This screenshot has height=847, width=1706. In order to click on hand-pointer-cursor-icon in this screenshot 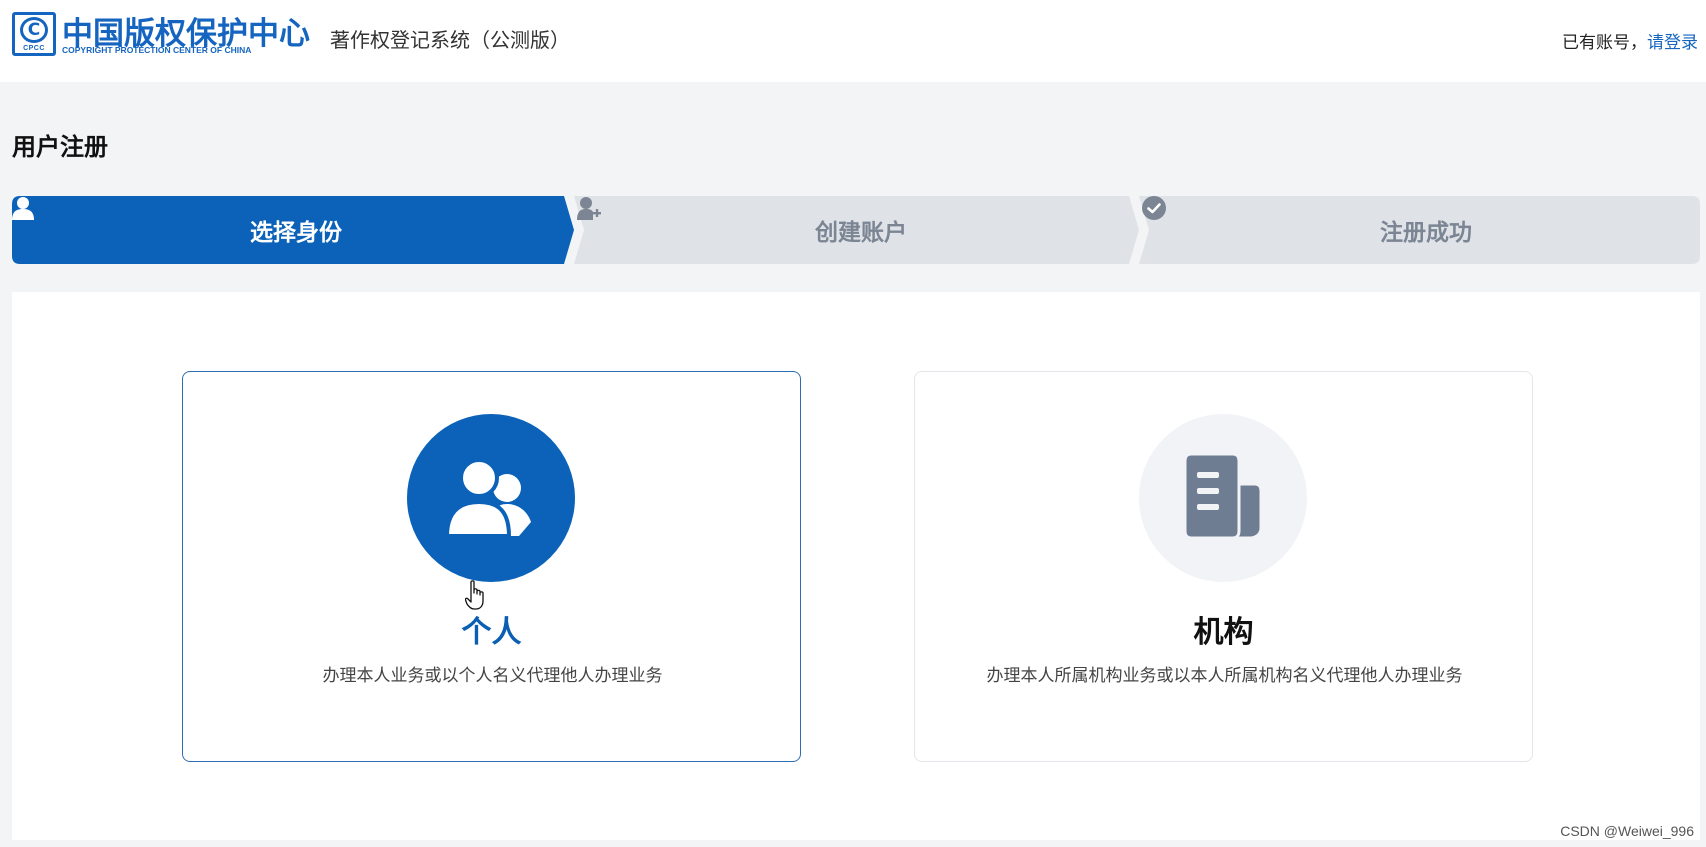, I will do `click(475, 597)`.